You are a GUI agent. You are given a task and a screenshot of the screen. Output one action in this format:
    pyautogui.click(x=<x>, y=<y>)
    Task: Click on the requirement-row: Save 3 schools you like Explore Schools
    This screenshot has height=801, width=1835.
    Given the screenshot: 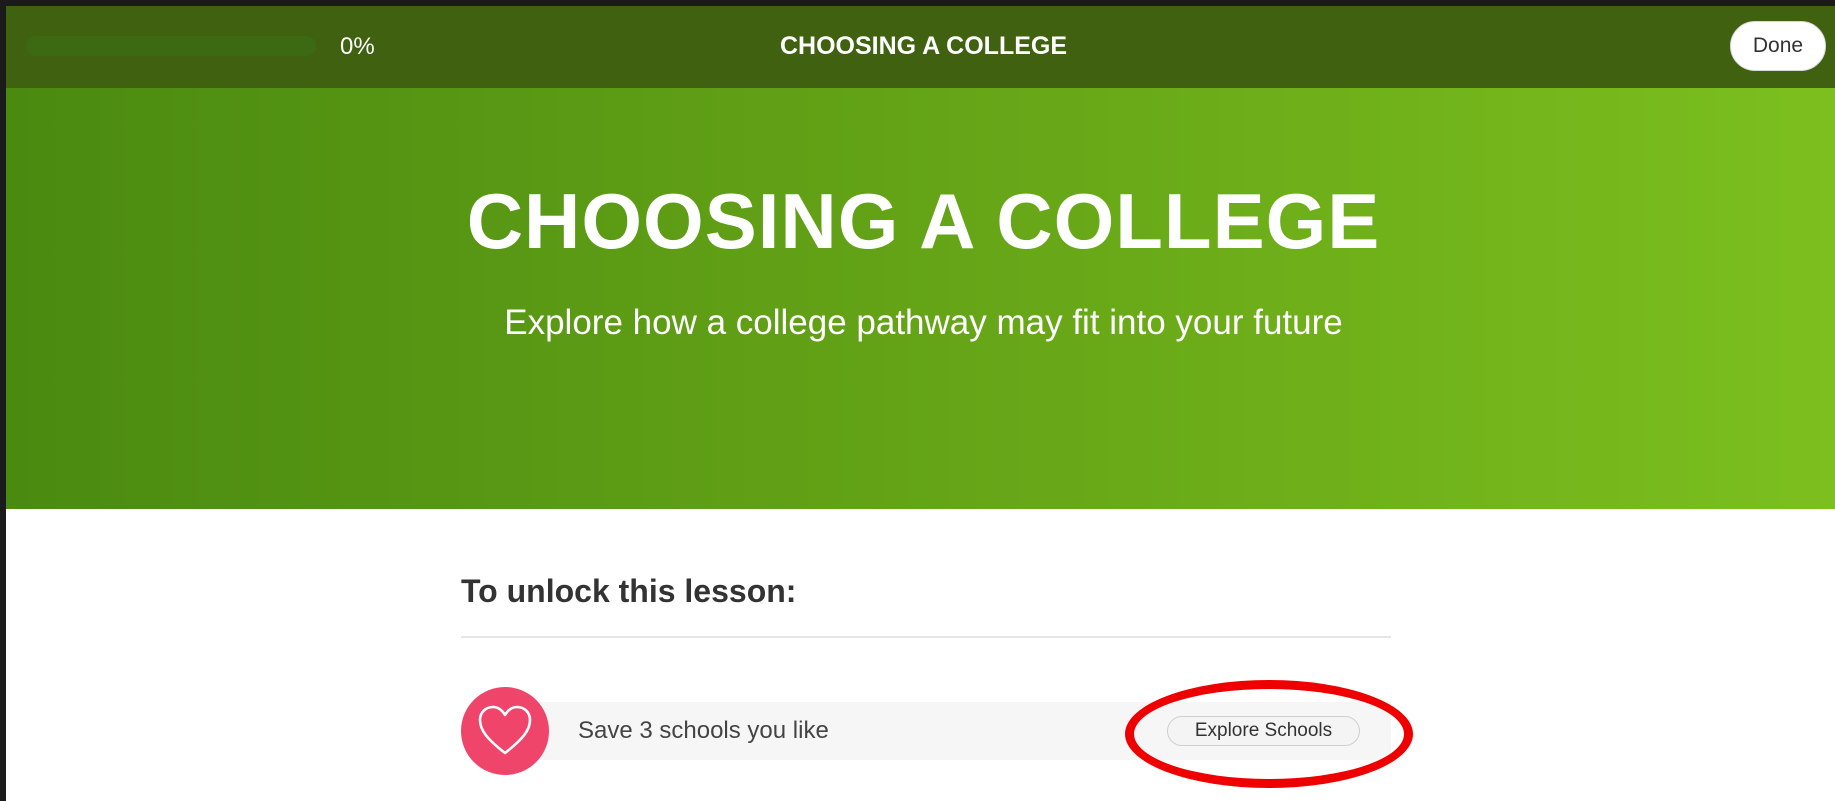 What is the action you would take?
    pyautogui.click(x=937, y=734)
    